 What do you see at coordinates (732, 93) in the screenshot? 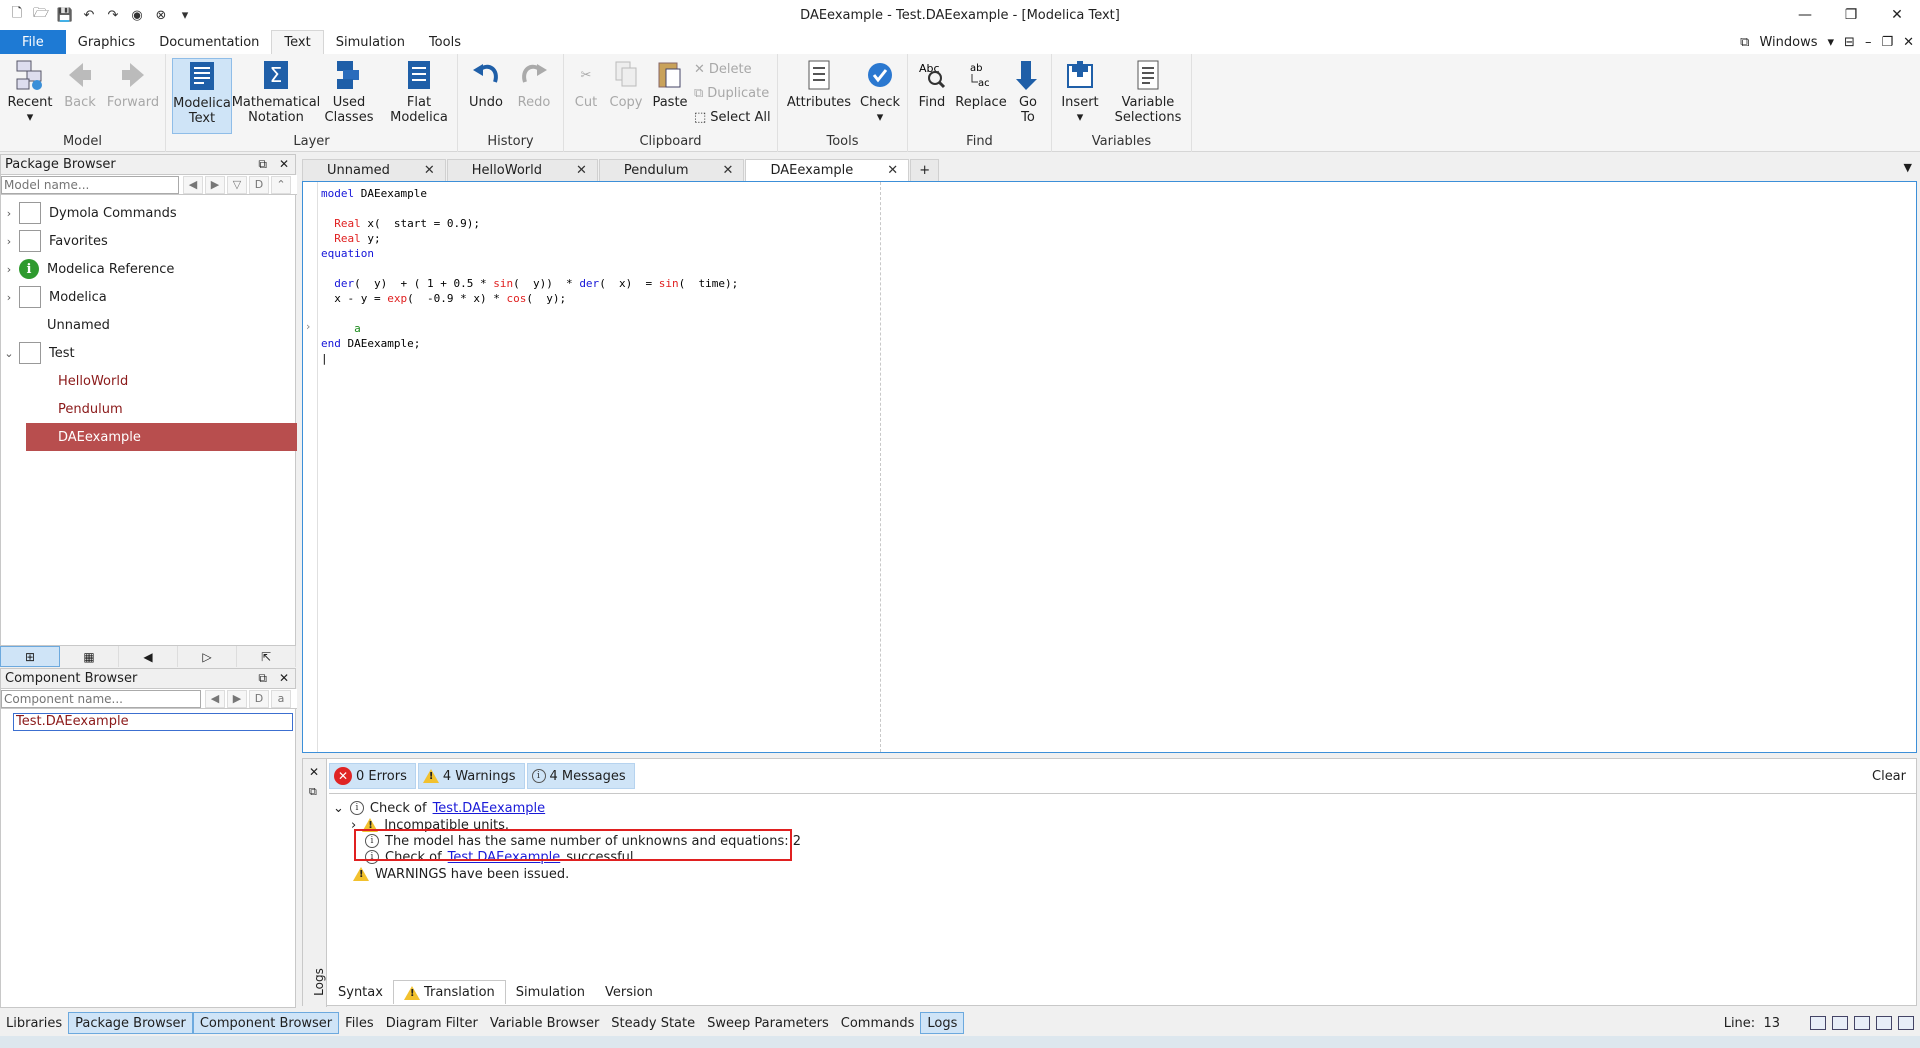
I see `duplicate-button: ⧉ Duplicate` at bounding box center [732, 93].